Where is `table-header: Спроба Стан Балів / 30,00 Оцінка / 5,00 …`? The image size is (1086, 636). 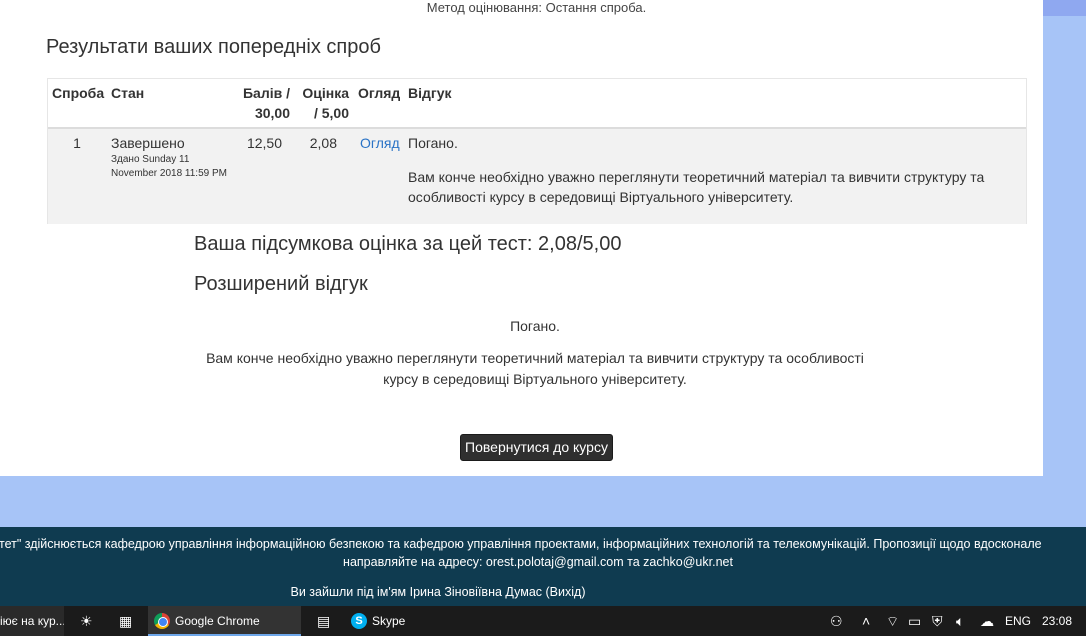 table-header: Спроба Стан Балів / 30,00 Оцінка / 5,00 … is located at coordinates (537, 104).